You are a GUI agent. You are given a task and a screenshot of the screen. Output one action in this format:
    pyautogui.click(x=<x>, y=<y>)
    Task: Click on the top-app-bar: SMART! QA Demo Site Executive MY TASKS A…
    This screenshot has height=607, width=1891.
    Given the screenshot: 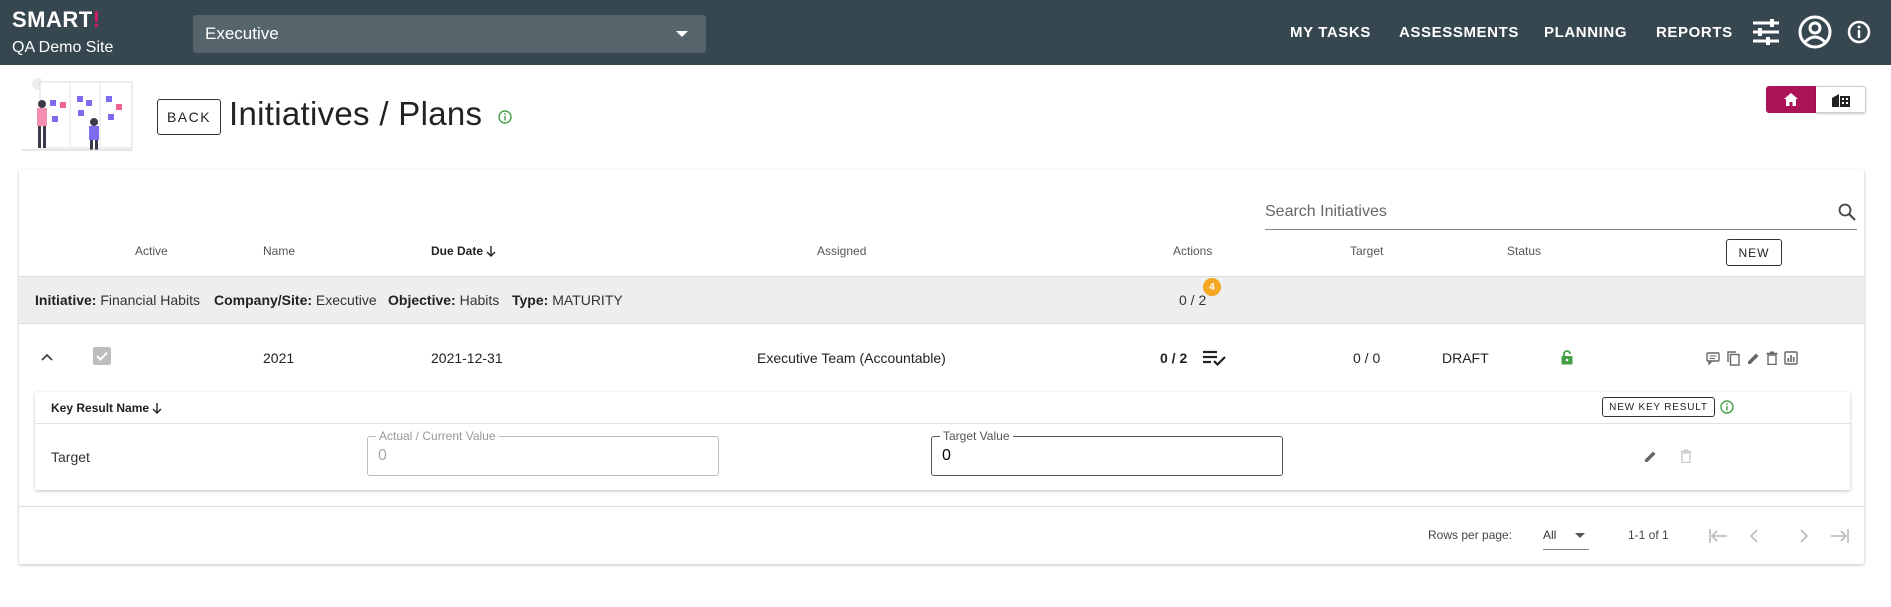 What is the action you would take?
    pyautogui.click(x=945, y=32)
    